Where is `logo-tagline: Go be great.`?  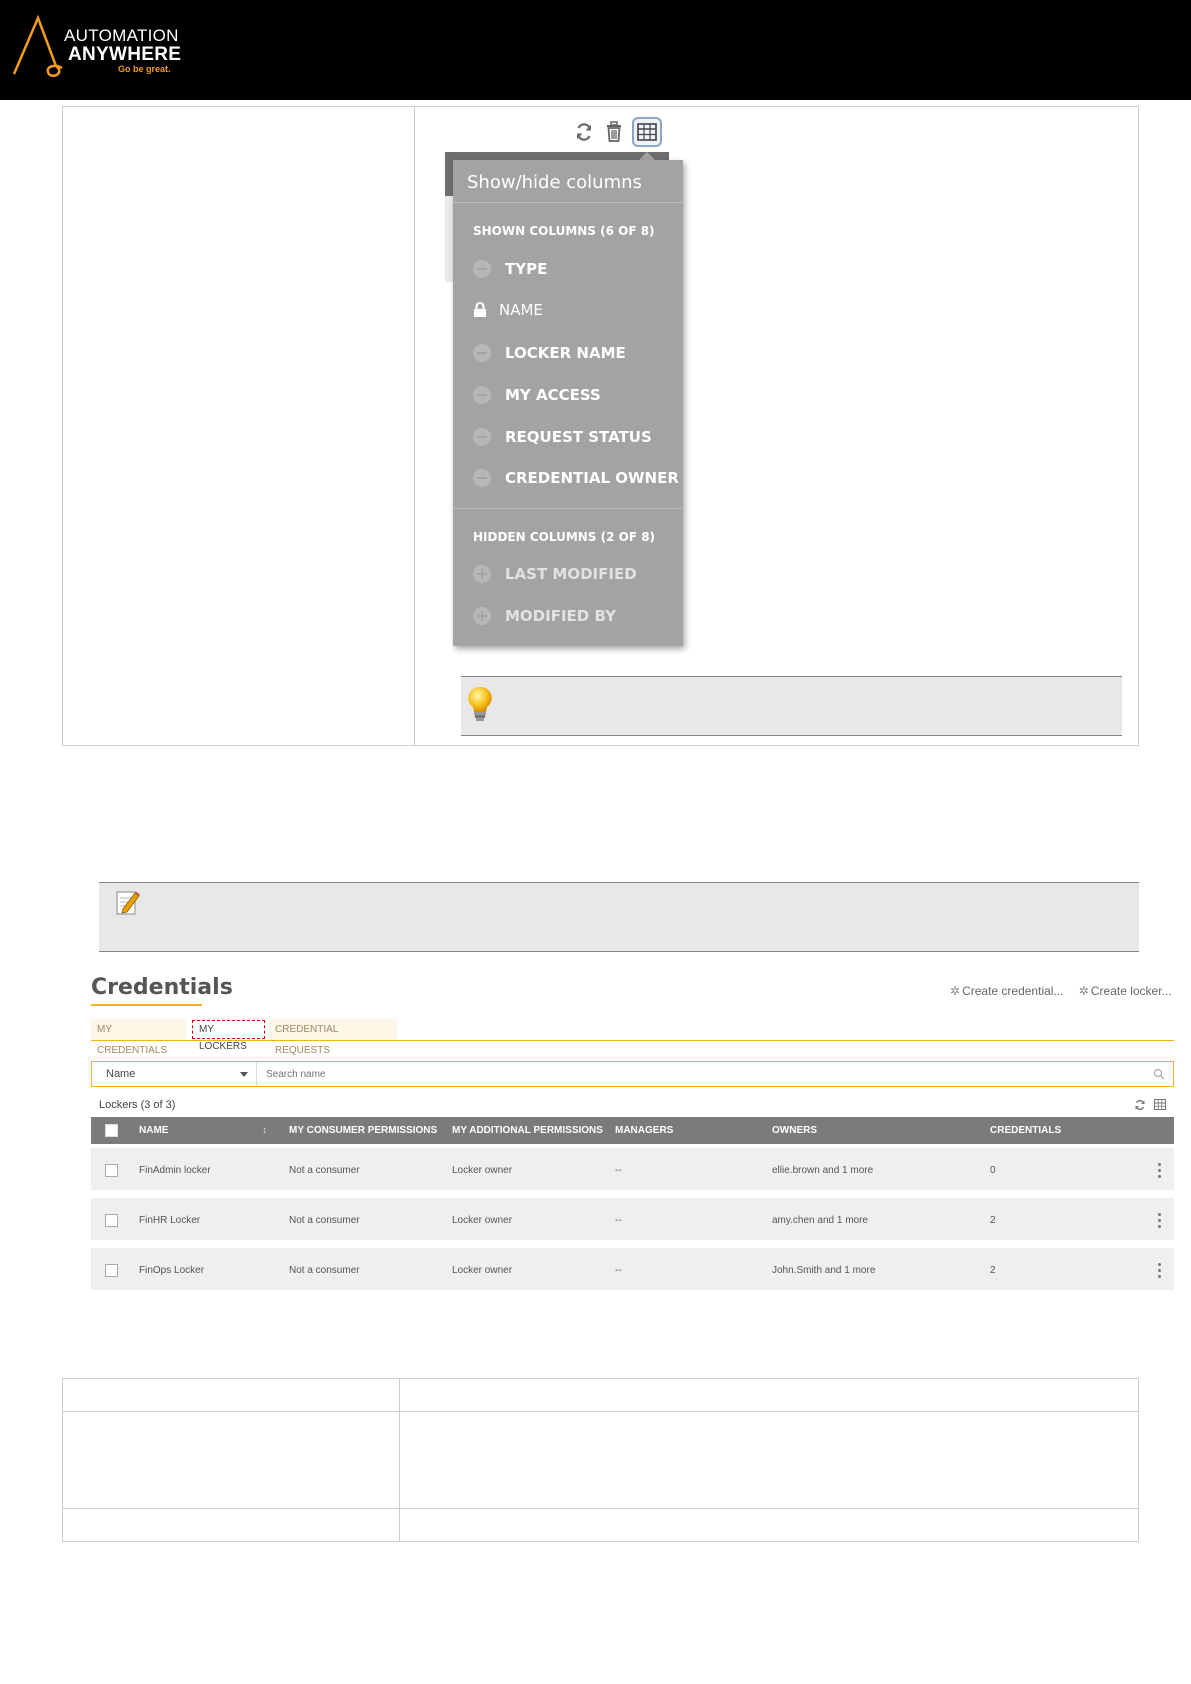 logo-tagline: Go be great. is located at coordinates (144, 69).